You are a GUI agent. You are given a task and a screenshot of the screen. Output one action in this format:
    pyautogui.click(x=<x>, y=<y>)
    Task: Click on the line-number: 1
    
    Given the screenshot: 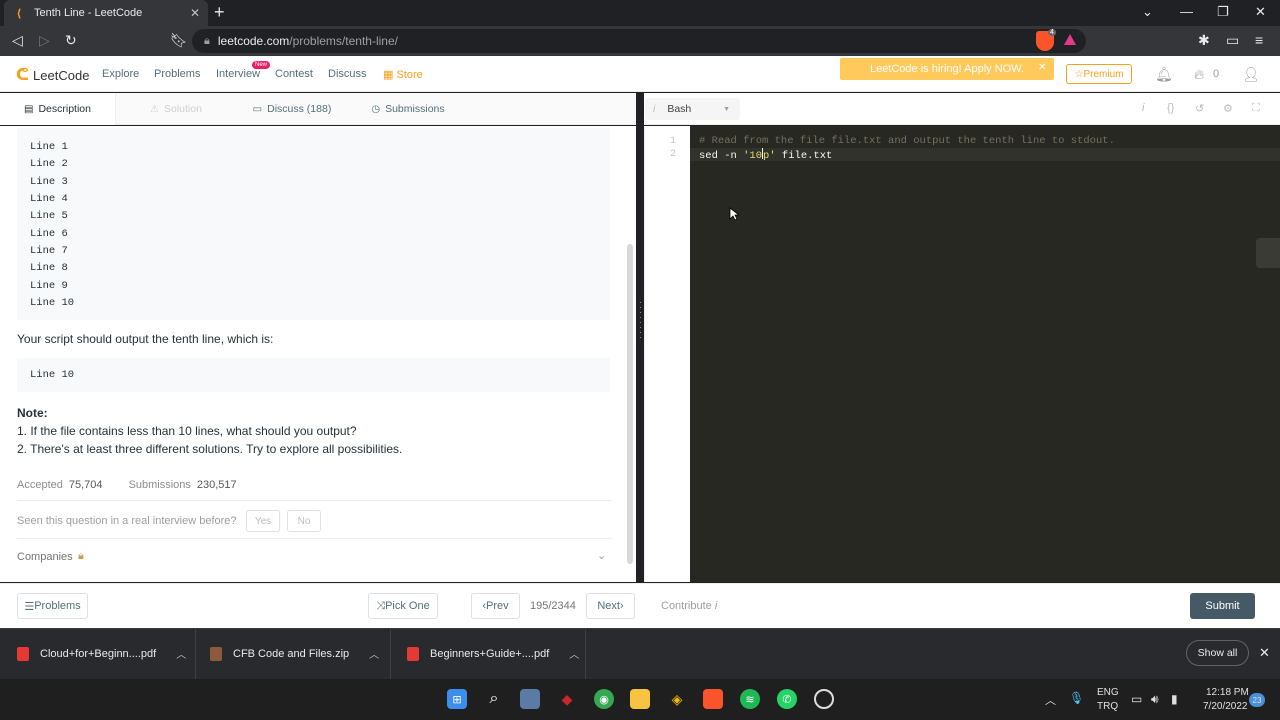 What is the action you would take?
    pyautogui.click(x=672, y=141)
    